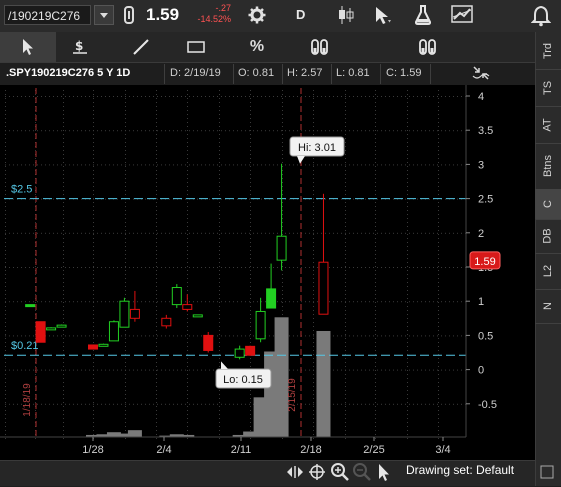 The width and height of the screenshot is (561, 487). What do you see at coordinates (40, 332) in the screenshot?
I see `candle-body` at bounding box center [40, 332].